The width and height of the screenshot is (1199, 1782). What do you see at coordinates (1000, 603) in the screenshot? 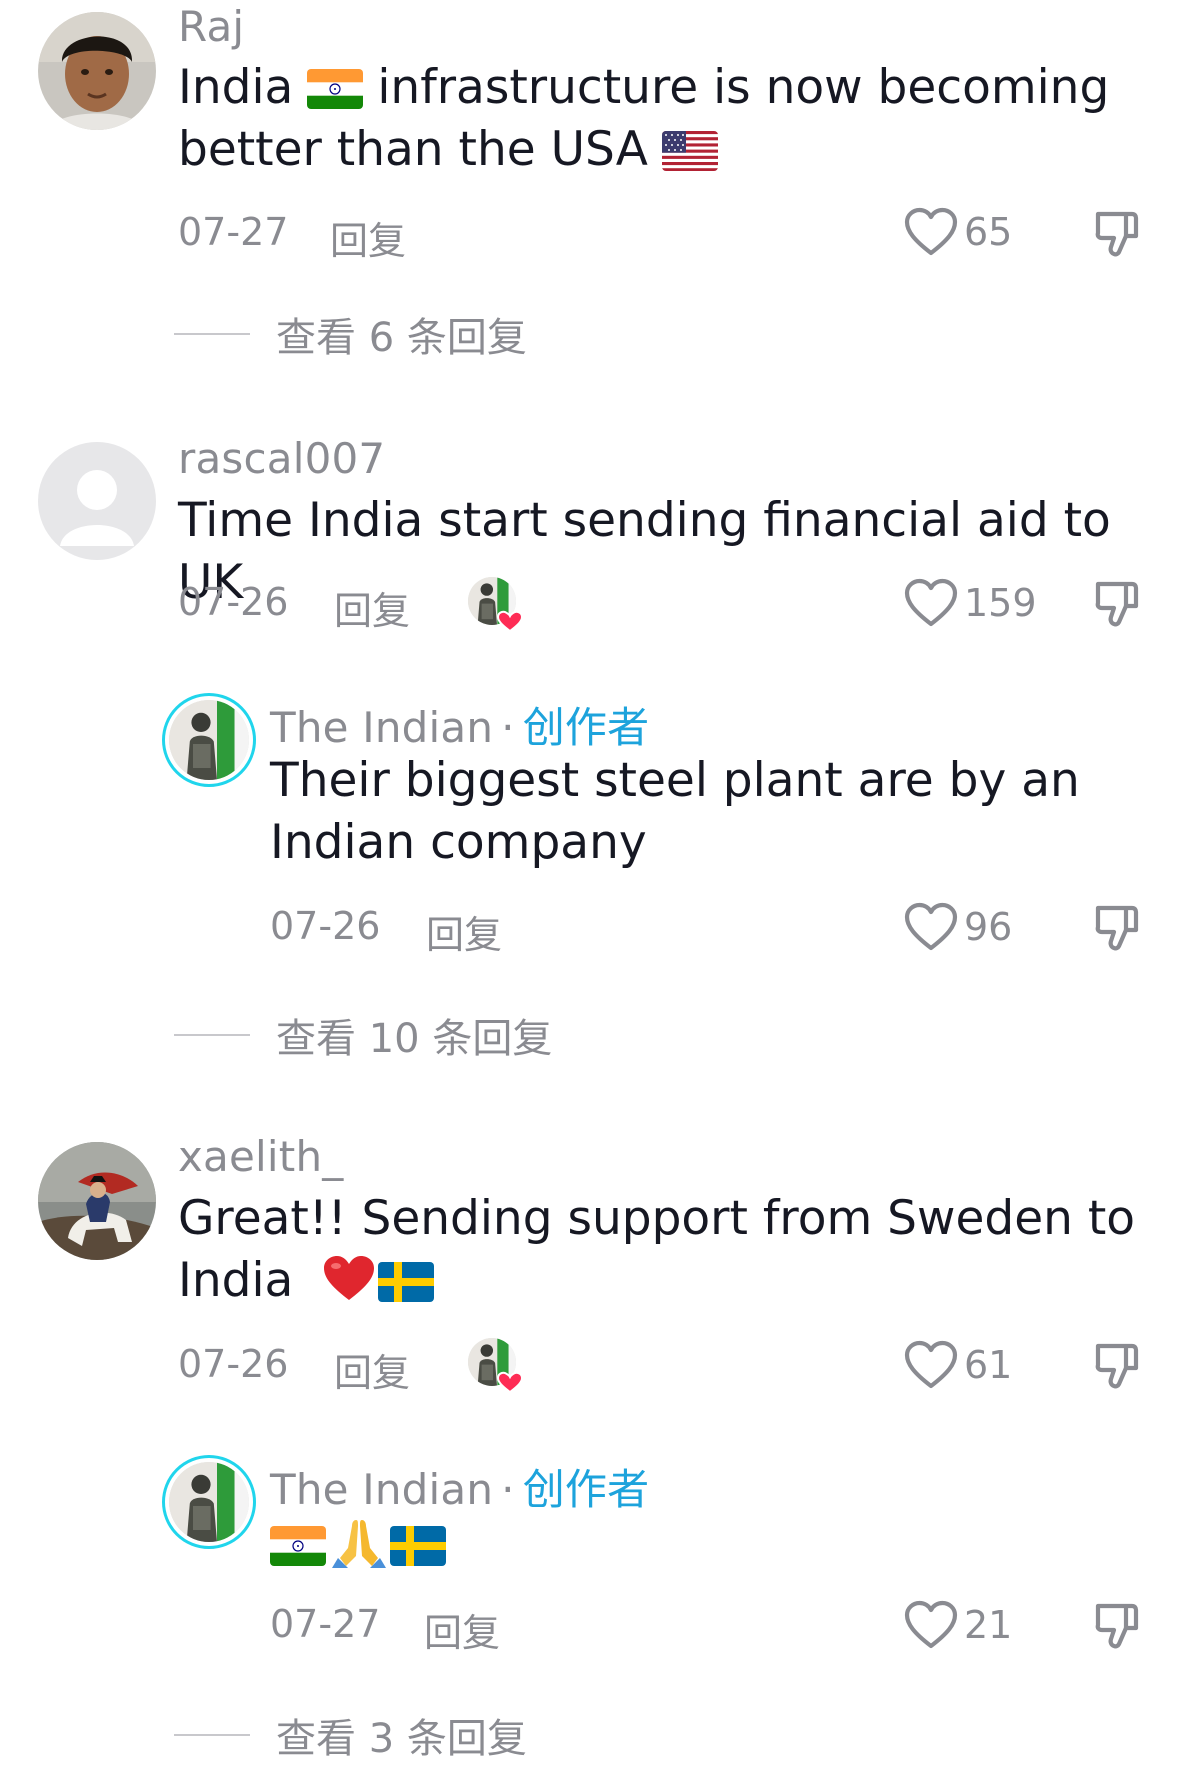
I see `like-count: 159` at bounding box center [1000, 603].